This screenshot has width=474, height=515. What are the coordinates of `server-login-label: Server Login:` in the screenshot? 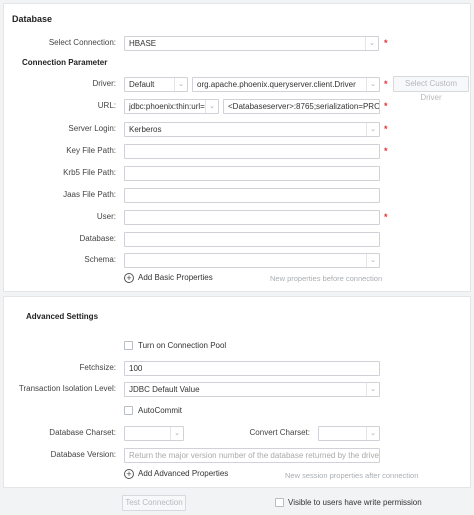 It's located at (92, 128).